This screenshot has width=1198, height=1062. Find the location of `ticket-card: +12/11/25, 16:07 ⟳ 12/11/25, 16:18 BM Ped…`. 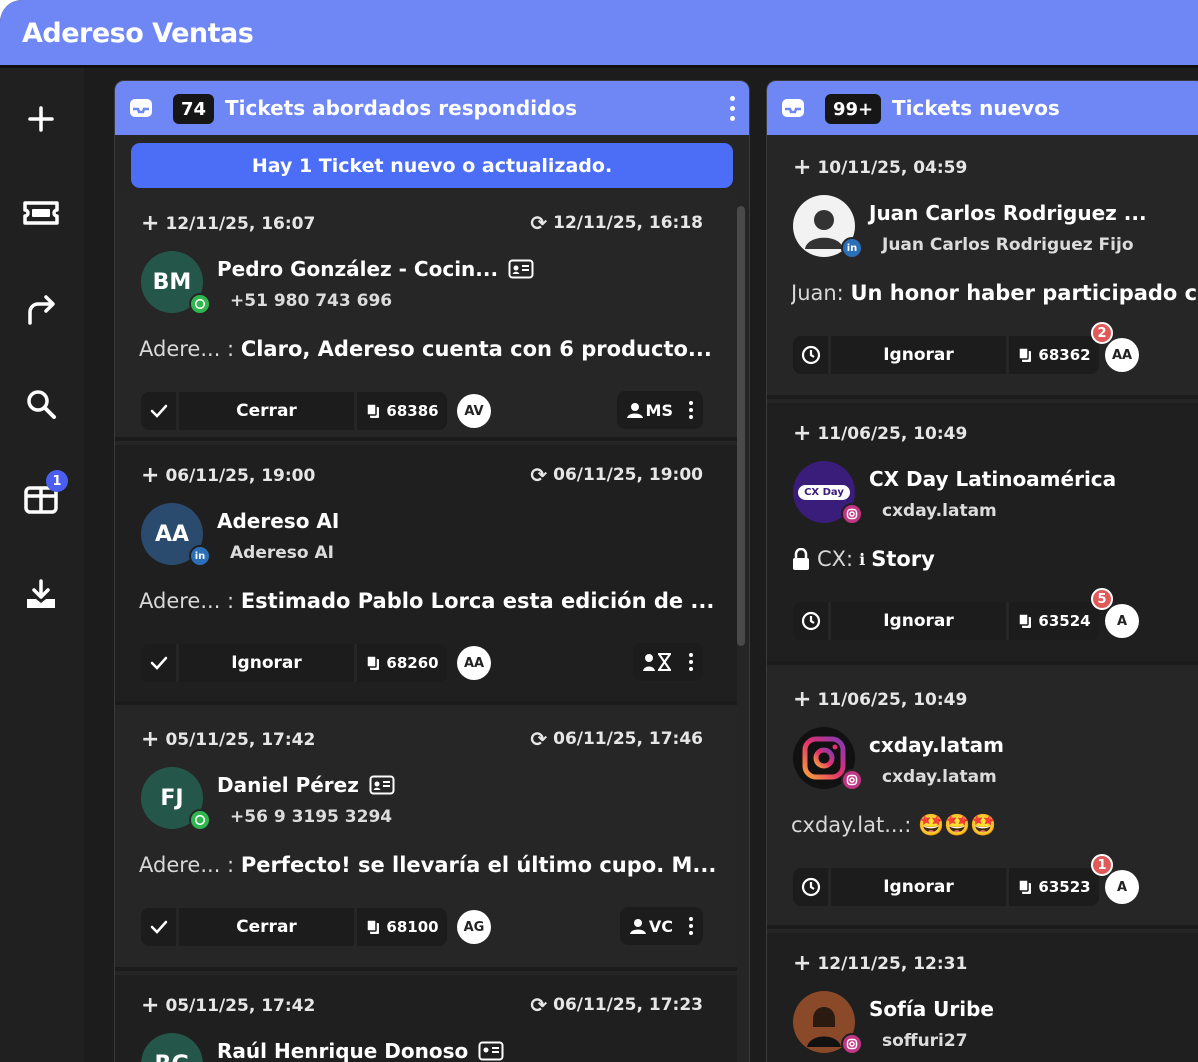

ticket-card: +12/11/25, 16:07 ⟳ 12/11/25, 16:18 BM Ped… is located at coordinates (426, 317).